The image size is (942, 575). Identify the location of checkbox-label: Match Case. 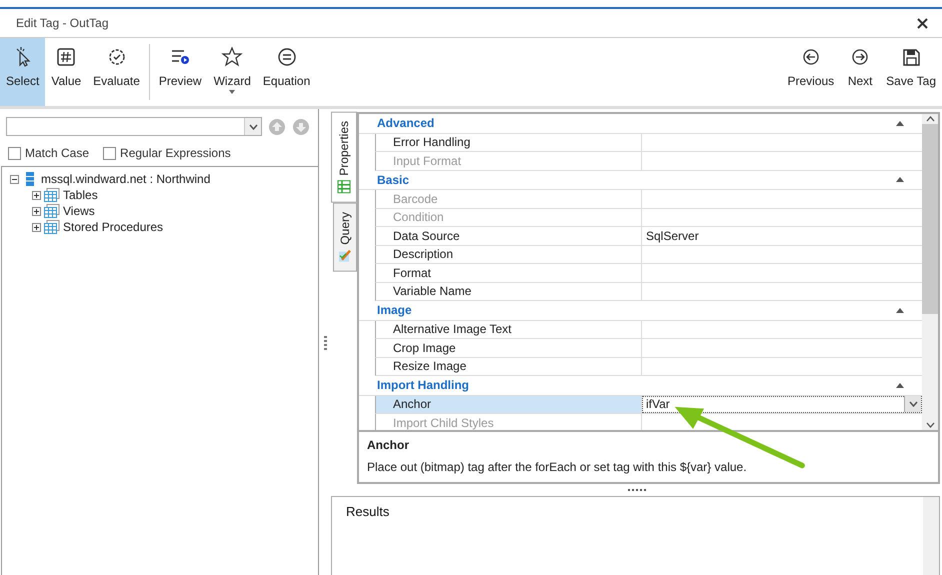
(57, 153).